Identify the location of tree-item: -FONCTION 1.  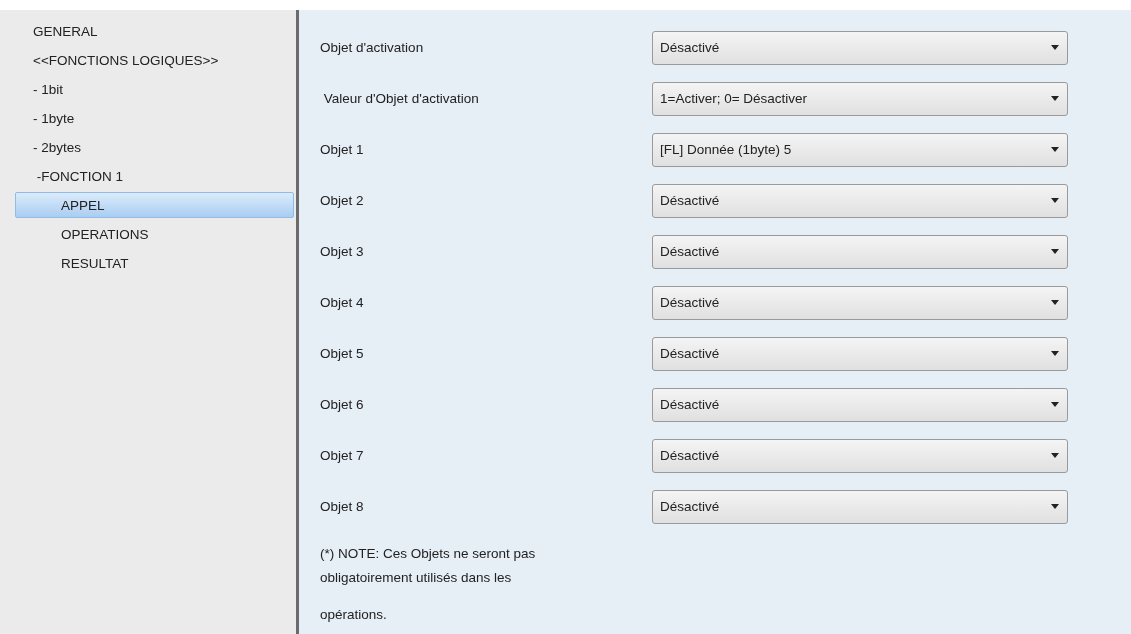
(154, 176).